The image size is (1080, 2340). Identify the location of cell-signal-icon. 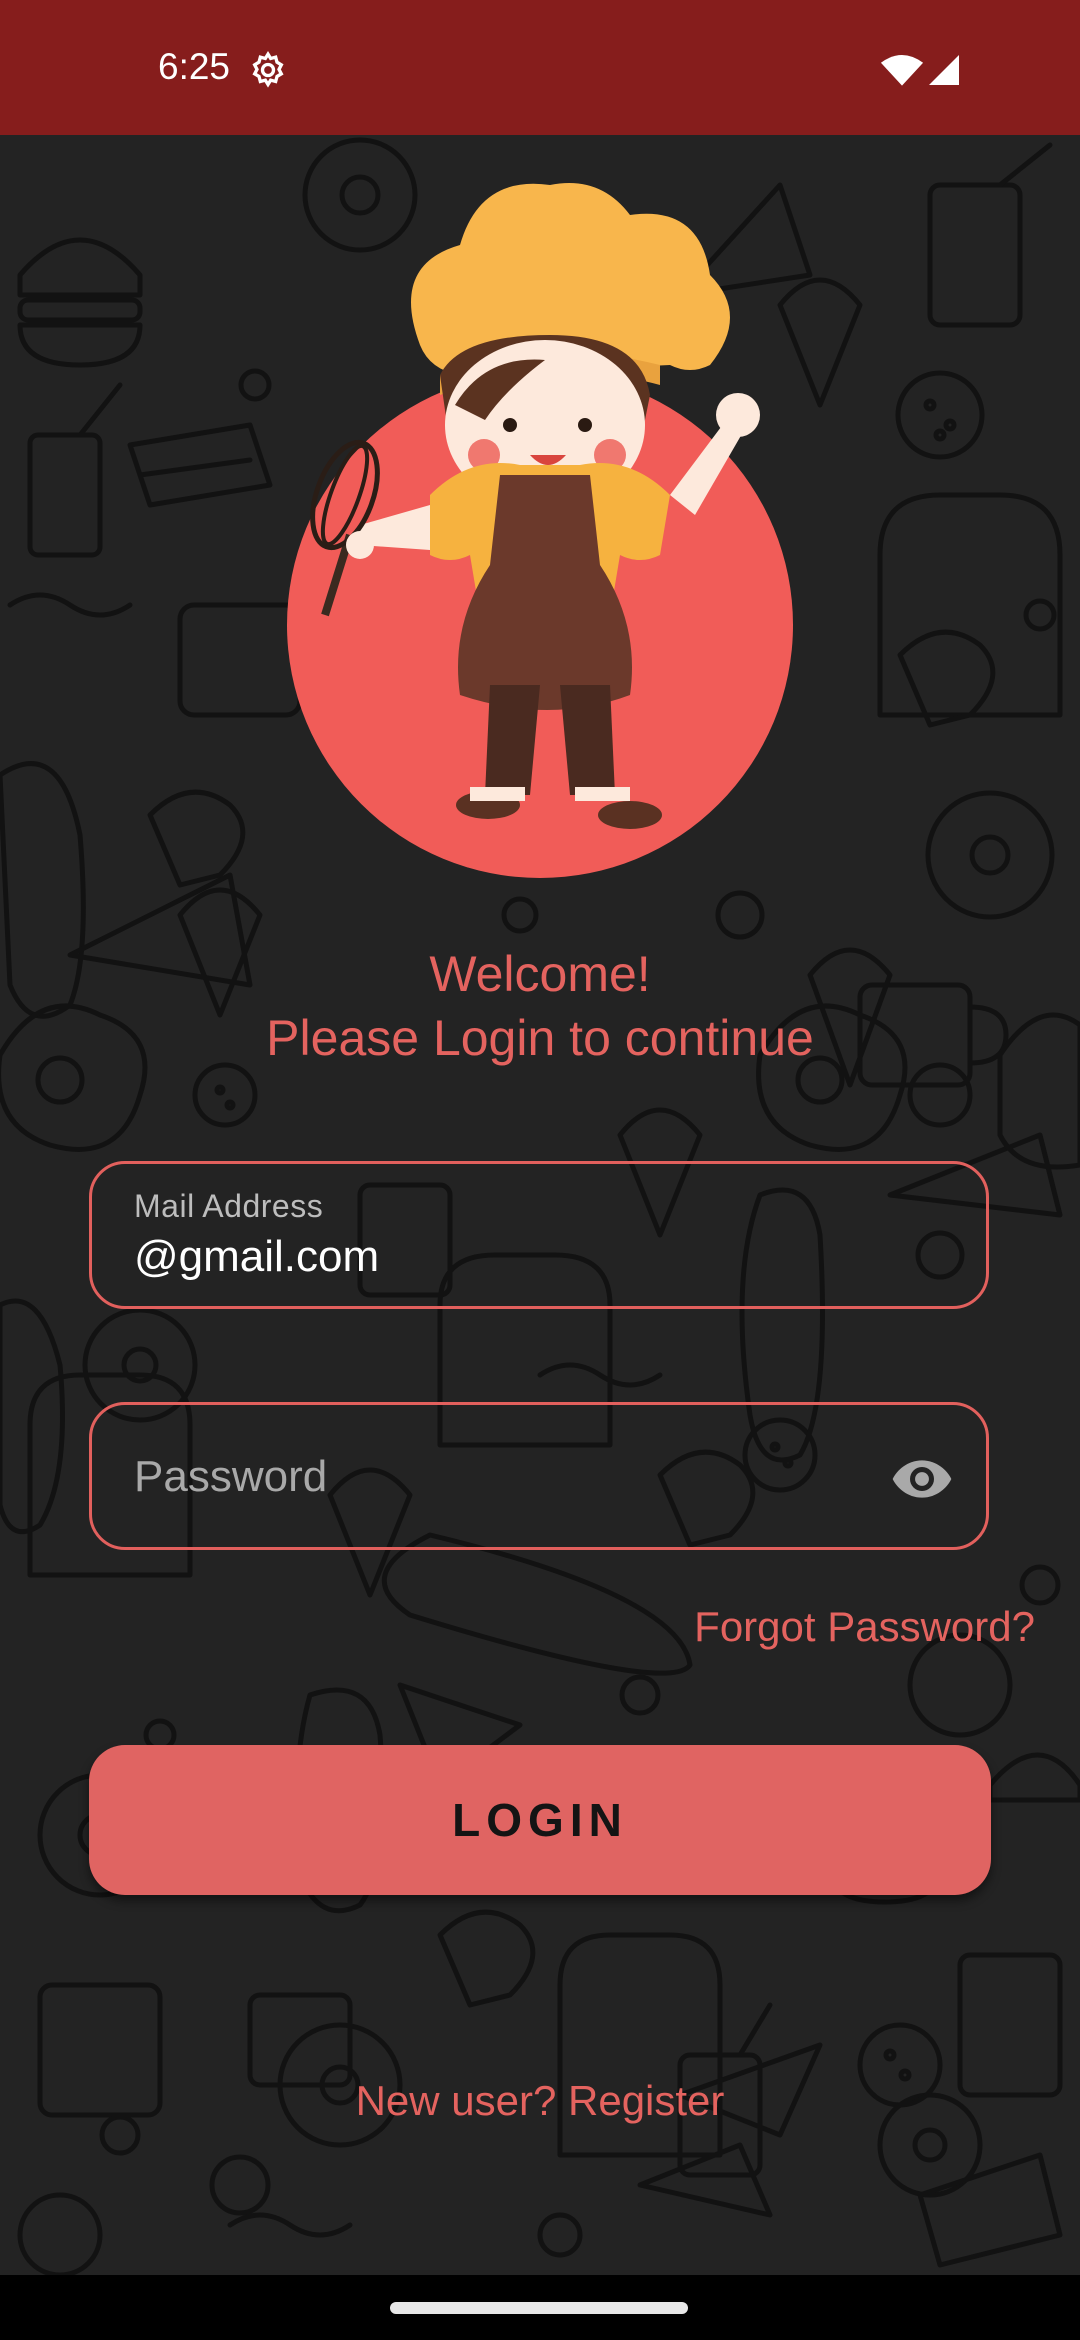
(944, 70).